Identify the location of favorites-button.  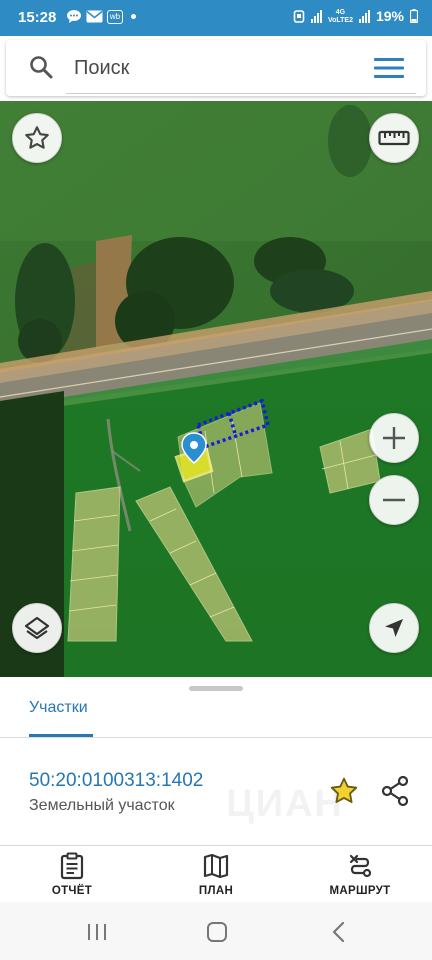
(37, 138).